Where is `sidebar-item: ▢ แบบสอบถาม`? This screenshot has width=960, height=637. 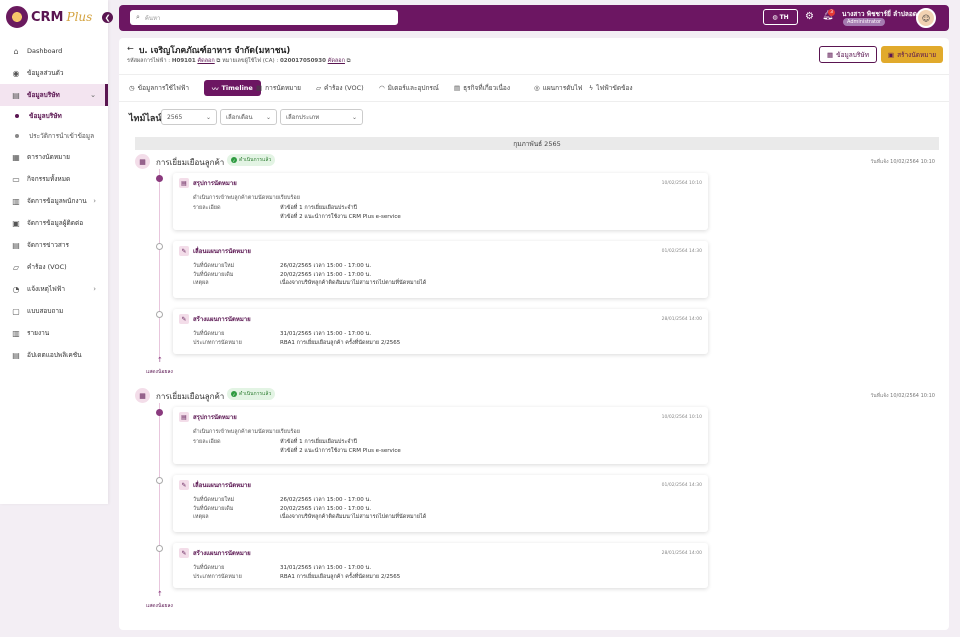
sidebar-item: ▢ แบบสอบถาม is located at coordinates (54, 311).